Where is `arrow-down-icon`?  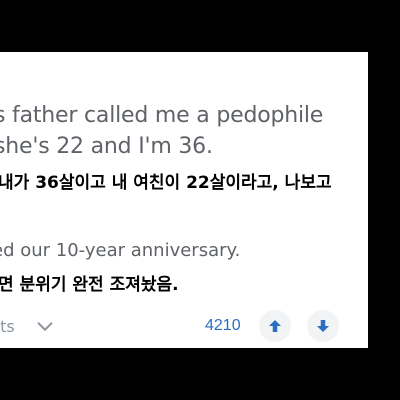
arrow-down-icon is located at coordinates (323, 326).